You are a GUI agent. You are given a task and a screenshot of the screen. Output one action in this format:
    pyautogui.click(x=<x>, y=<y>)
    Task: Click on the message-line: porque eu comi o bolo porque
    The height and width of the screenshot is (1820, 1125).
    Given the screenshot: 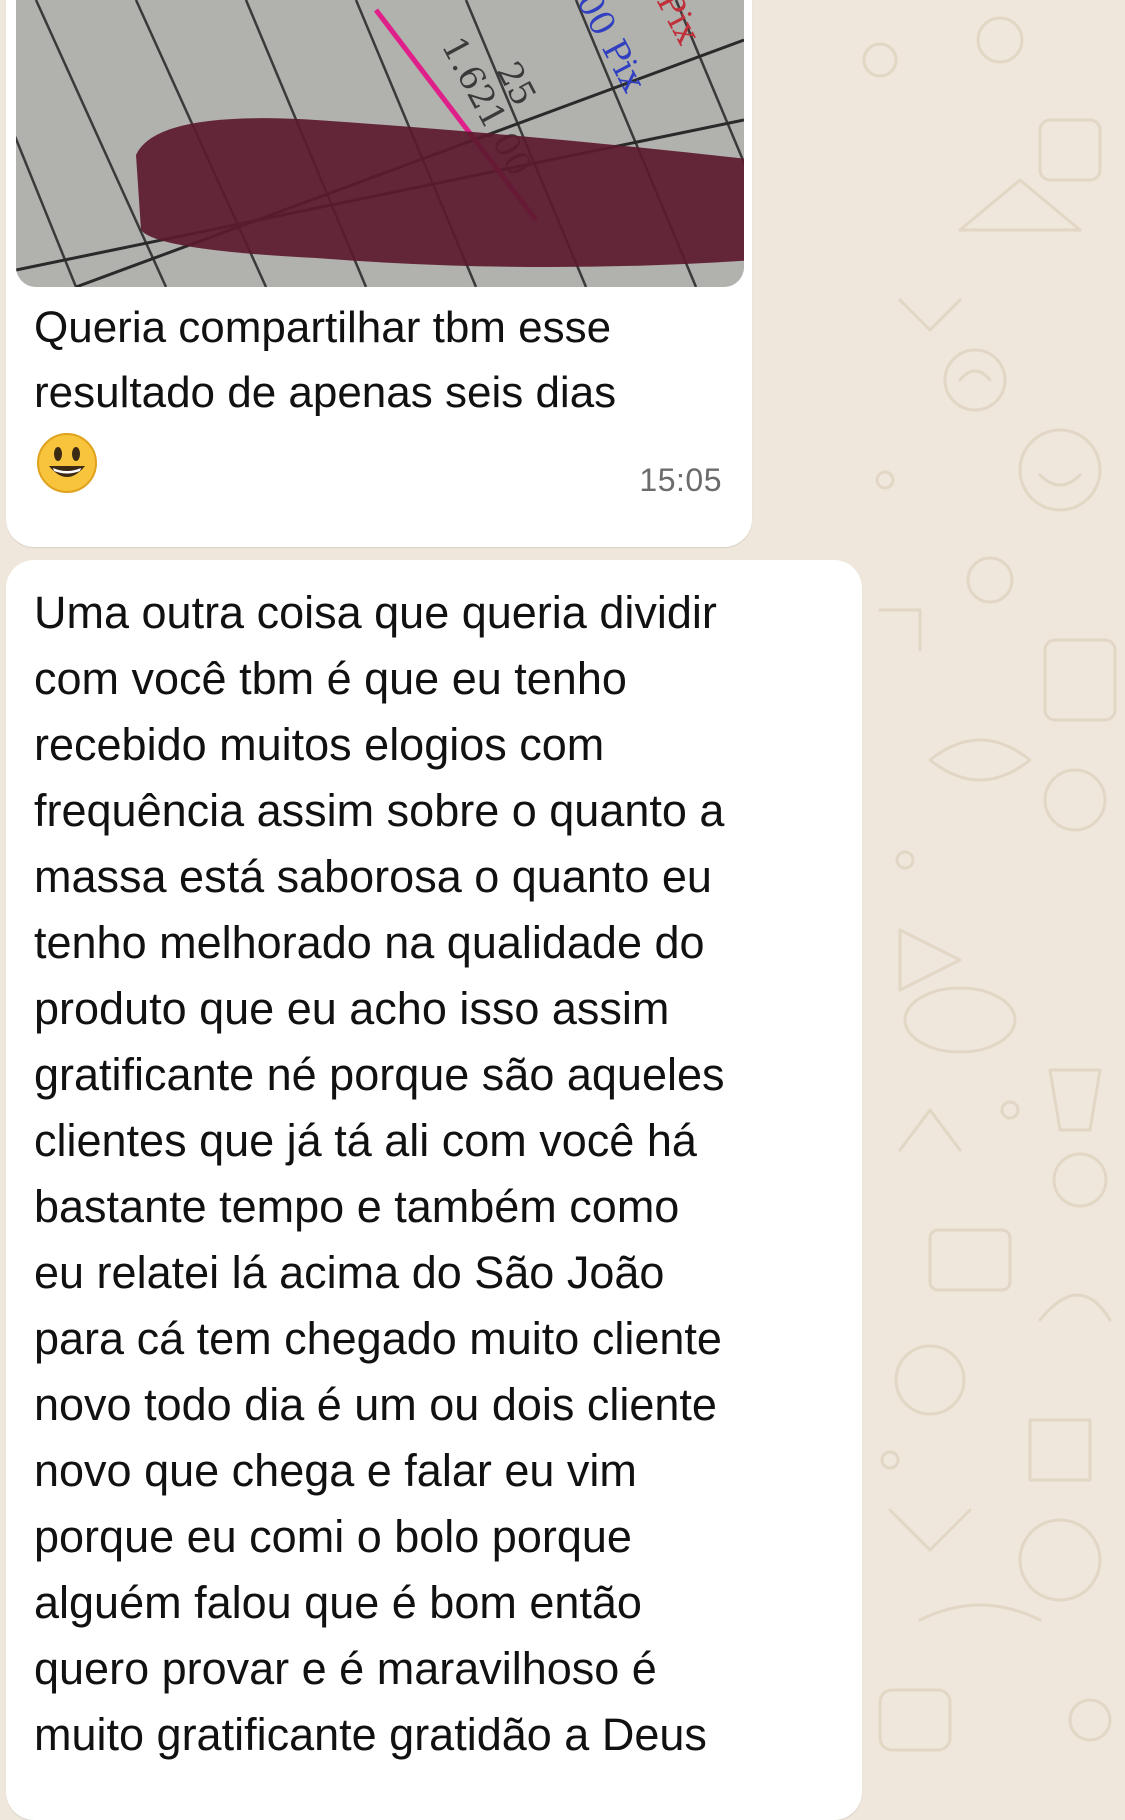 What is the action you would take?
    pyautogui.click(x=333, y=1536)
    